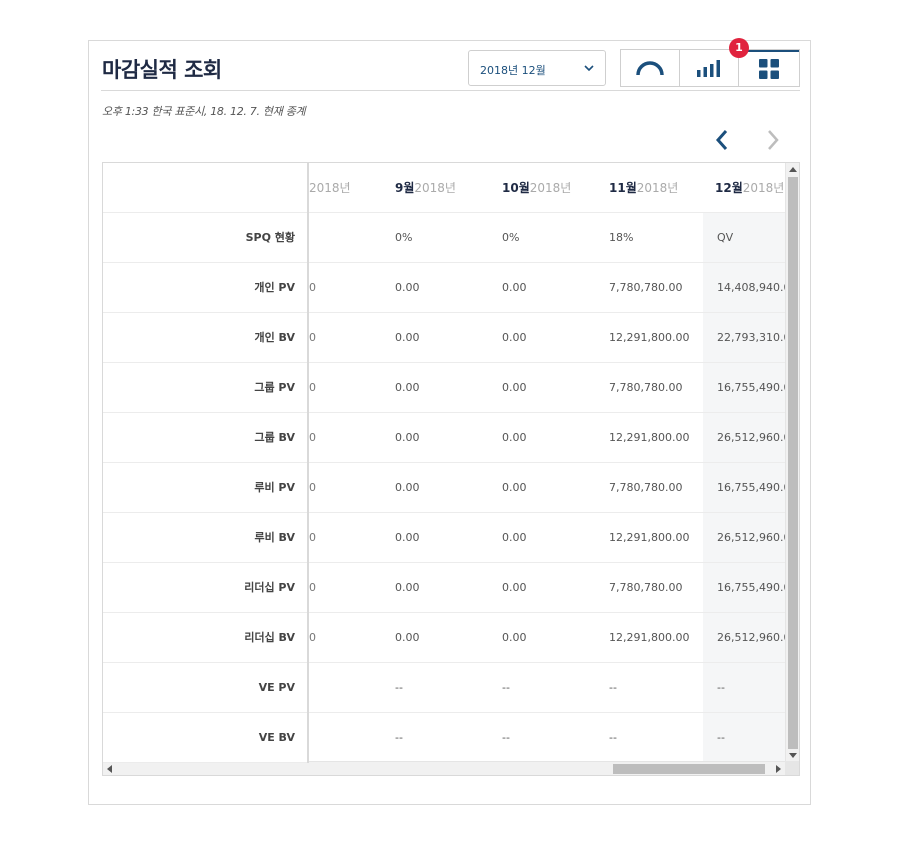  What do you see at coordinates (205, 638) in the screenshot?
I see `row-label: 리더십 BV` at bounding box center [205, 638].